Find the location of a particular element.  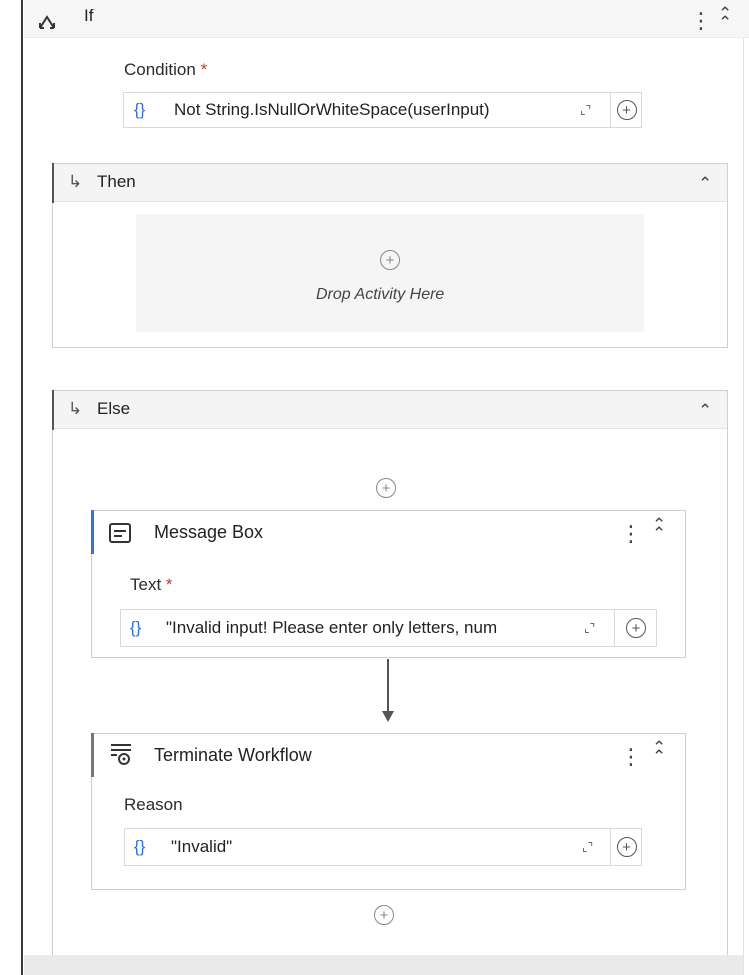

condition-label-text: Condition is located at coordinates (160, 69).